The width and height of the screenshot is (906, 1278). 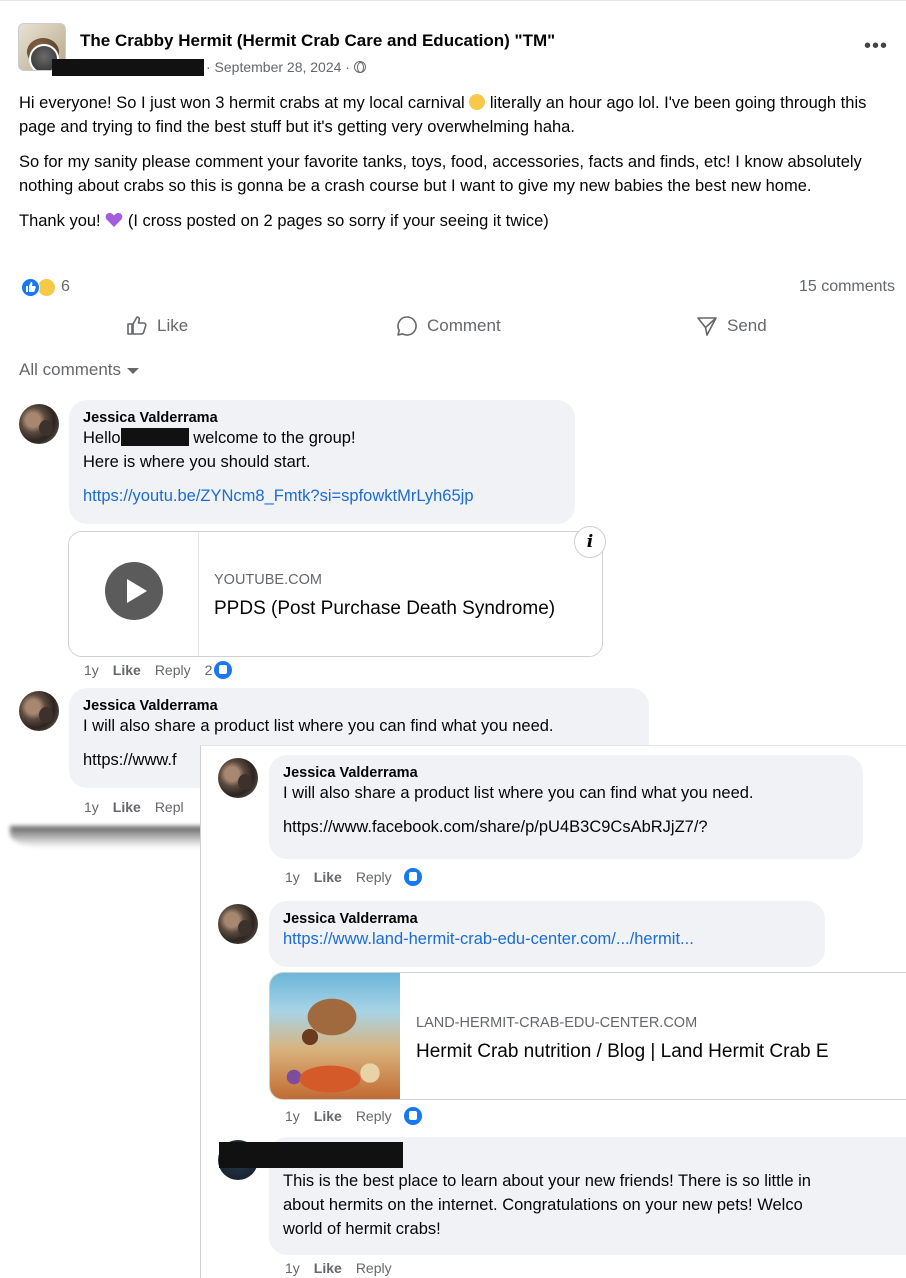 What do you see at coordinates (133, 371) in the screenshot?
I see `chevron-down-icon` at bounding box center [133, 371].